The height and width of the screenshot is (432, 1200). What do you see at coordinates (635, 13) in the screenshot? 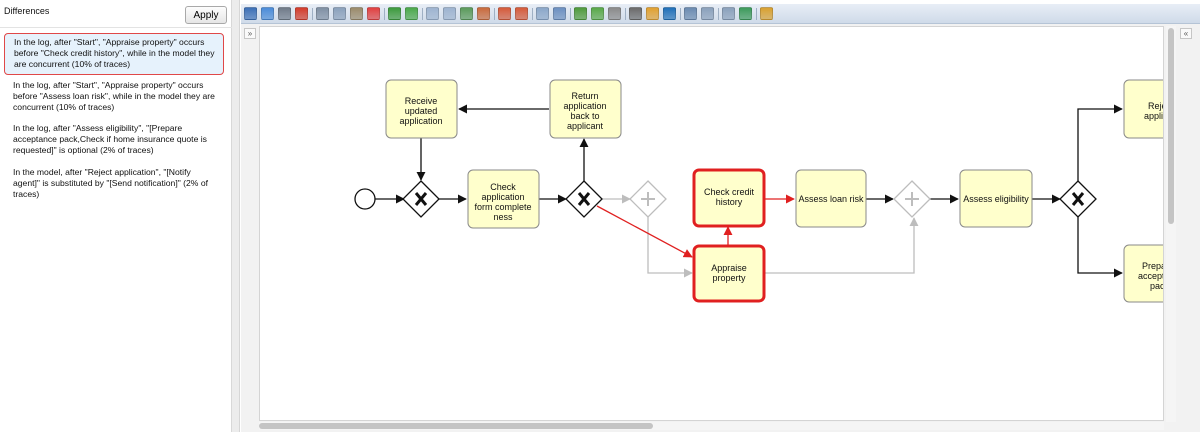
I see `view-icon` at bounding box center [635, 13].